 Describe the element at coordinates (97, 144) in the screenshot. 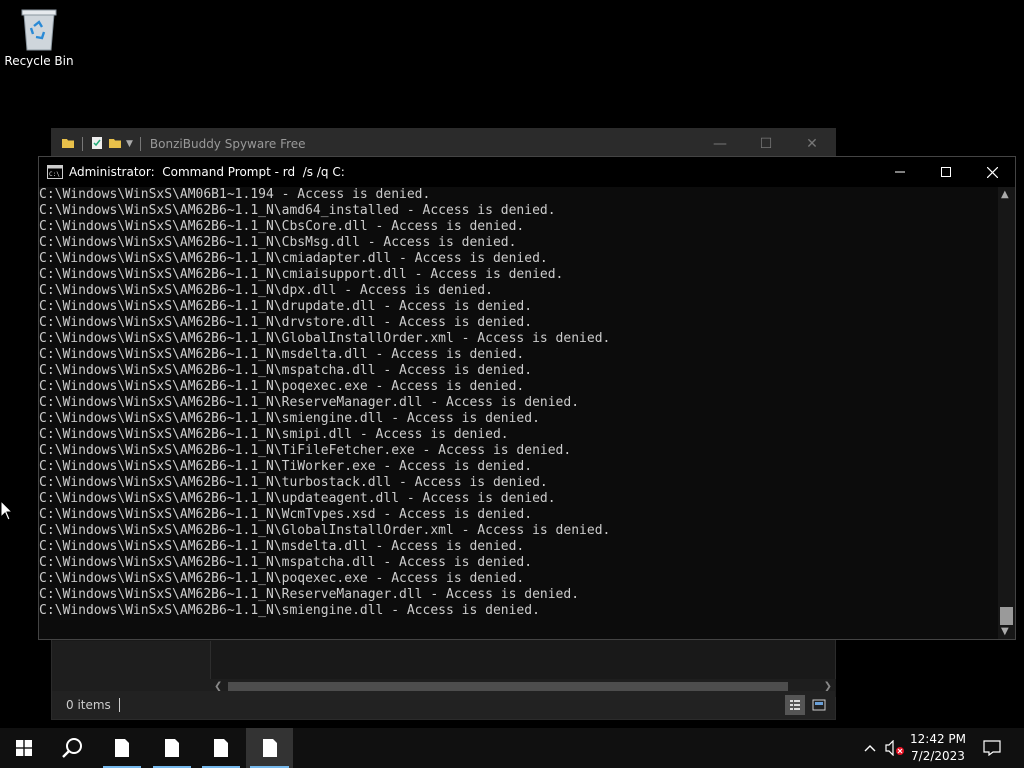

I see `properties-icon` at that location.